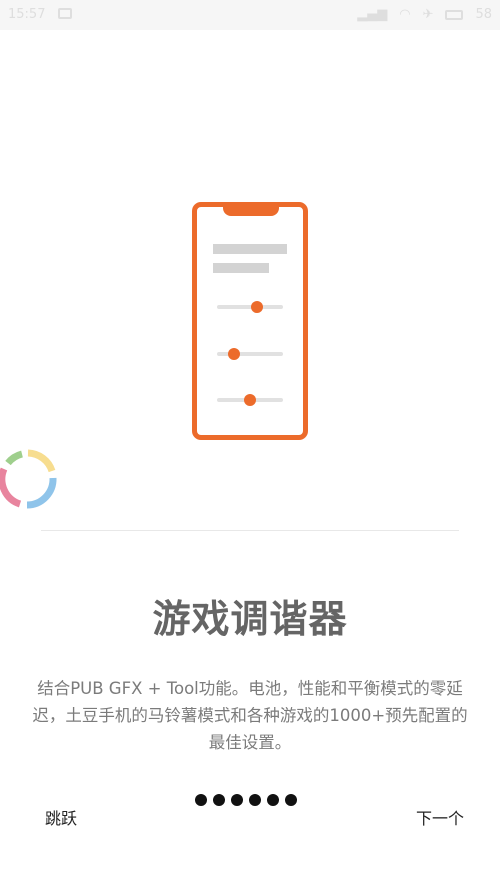 This screenshot has width=500, height=889. Describe the element at coordinates (250, 354) in the screenshot. I see `slider-track` at that location.